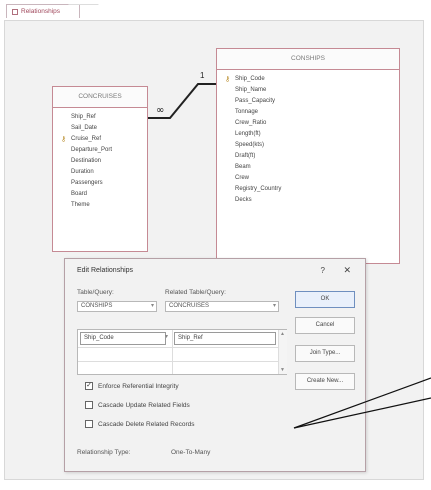  What do you see at coordinates (104, 205) in the screenshot?
I see `field-row: Theme` at bounding box center [104, 205].